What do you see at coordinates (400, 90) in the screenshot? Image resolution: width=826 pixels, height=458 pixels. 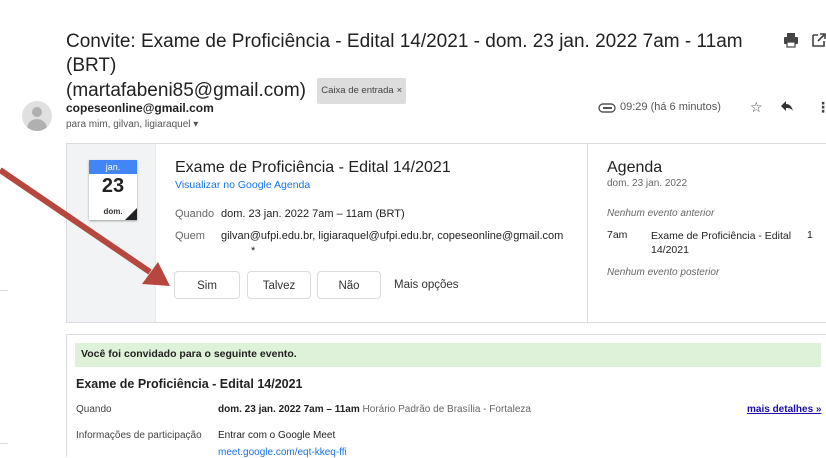 I see `remove-label-icon: ×` at bounding box center [400, 90].